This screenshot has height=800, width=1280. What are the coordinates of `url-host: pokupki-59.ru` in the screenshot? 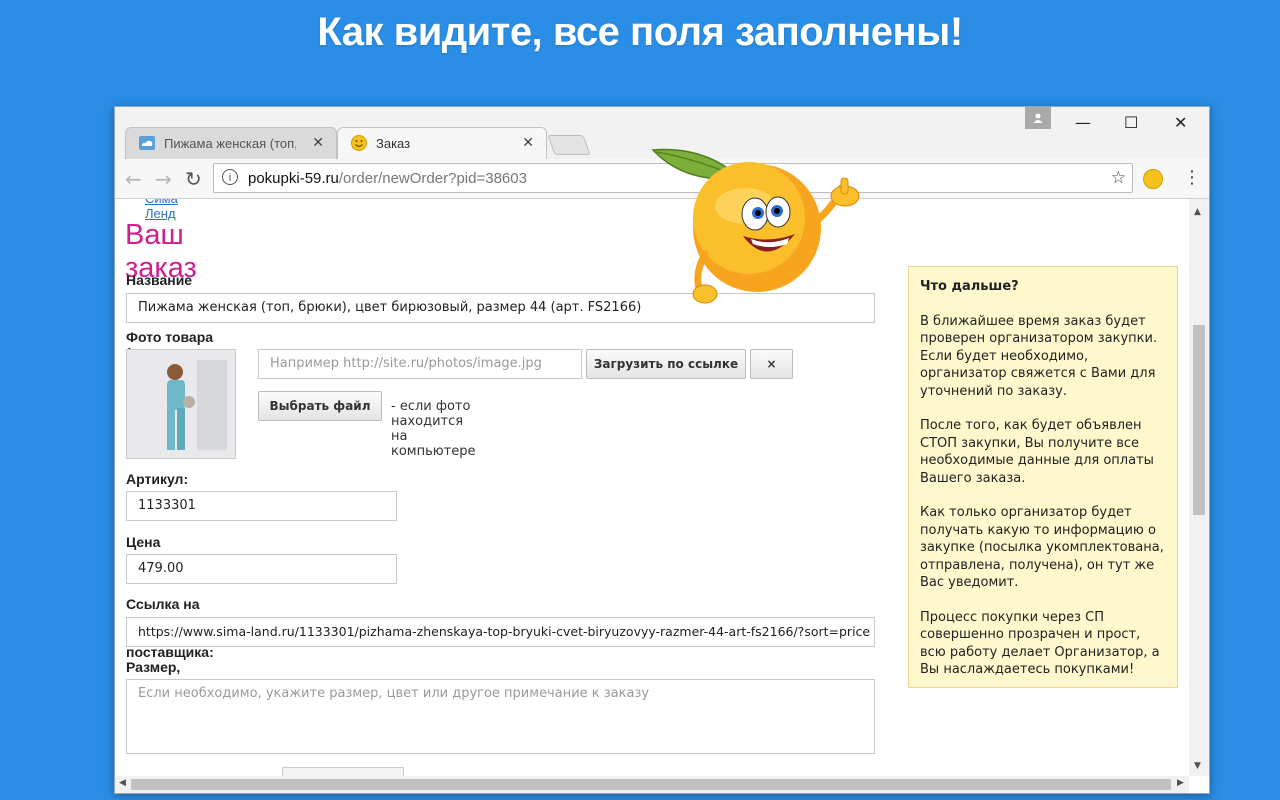 It's located at (293, 178).